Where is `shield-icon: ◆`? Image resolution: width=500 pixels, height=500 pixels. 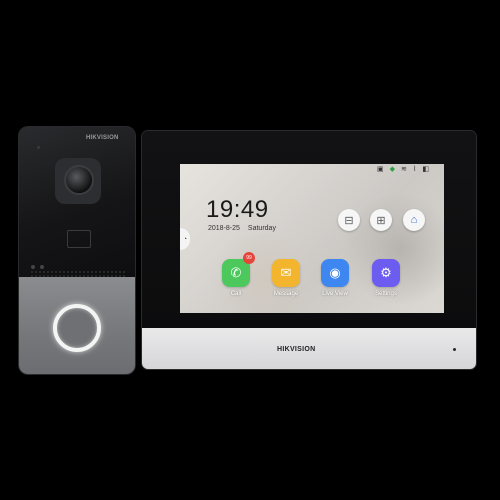 shield-icon: ◆ is located at coordinates (392, 169).